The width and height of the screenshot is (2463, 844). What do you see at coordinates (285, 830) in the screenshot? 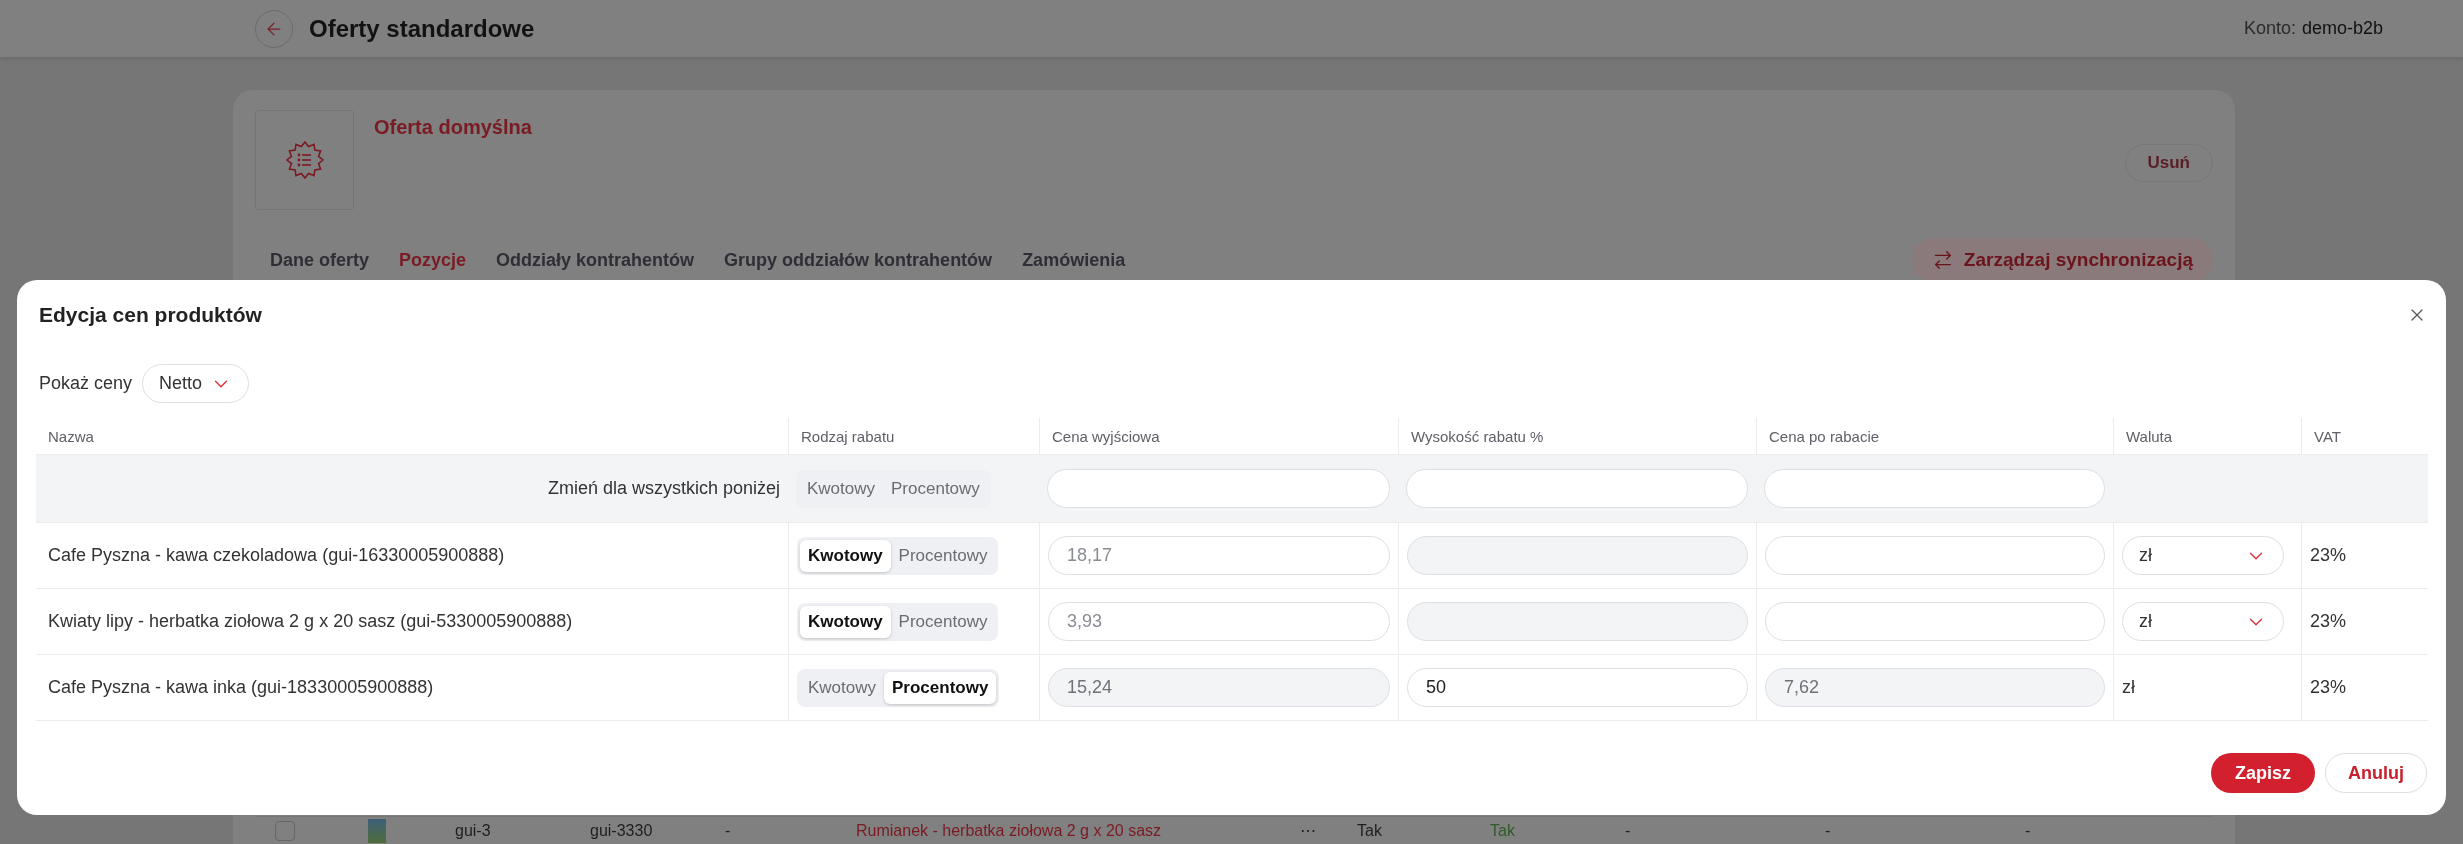
I see `row-checkbox` at bounding box center [285, 830].